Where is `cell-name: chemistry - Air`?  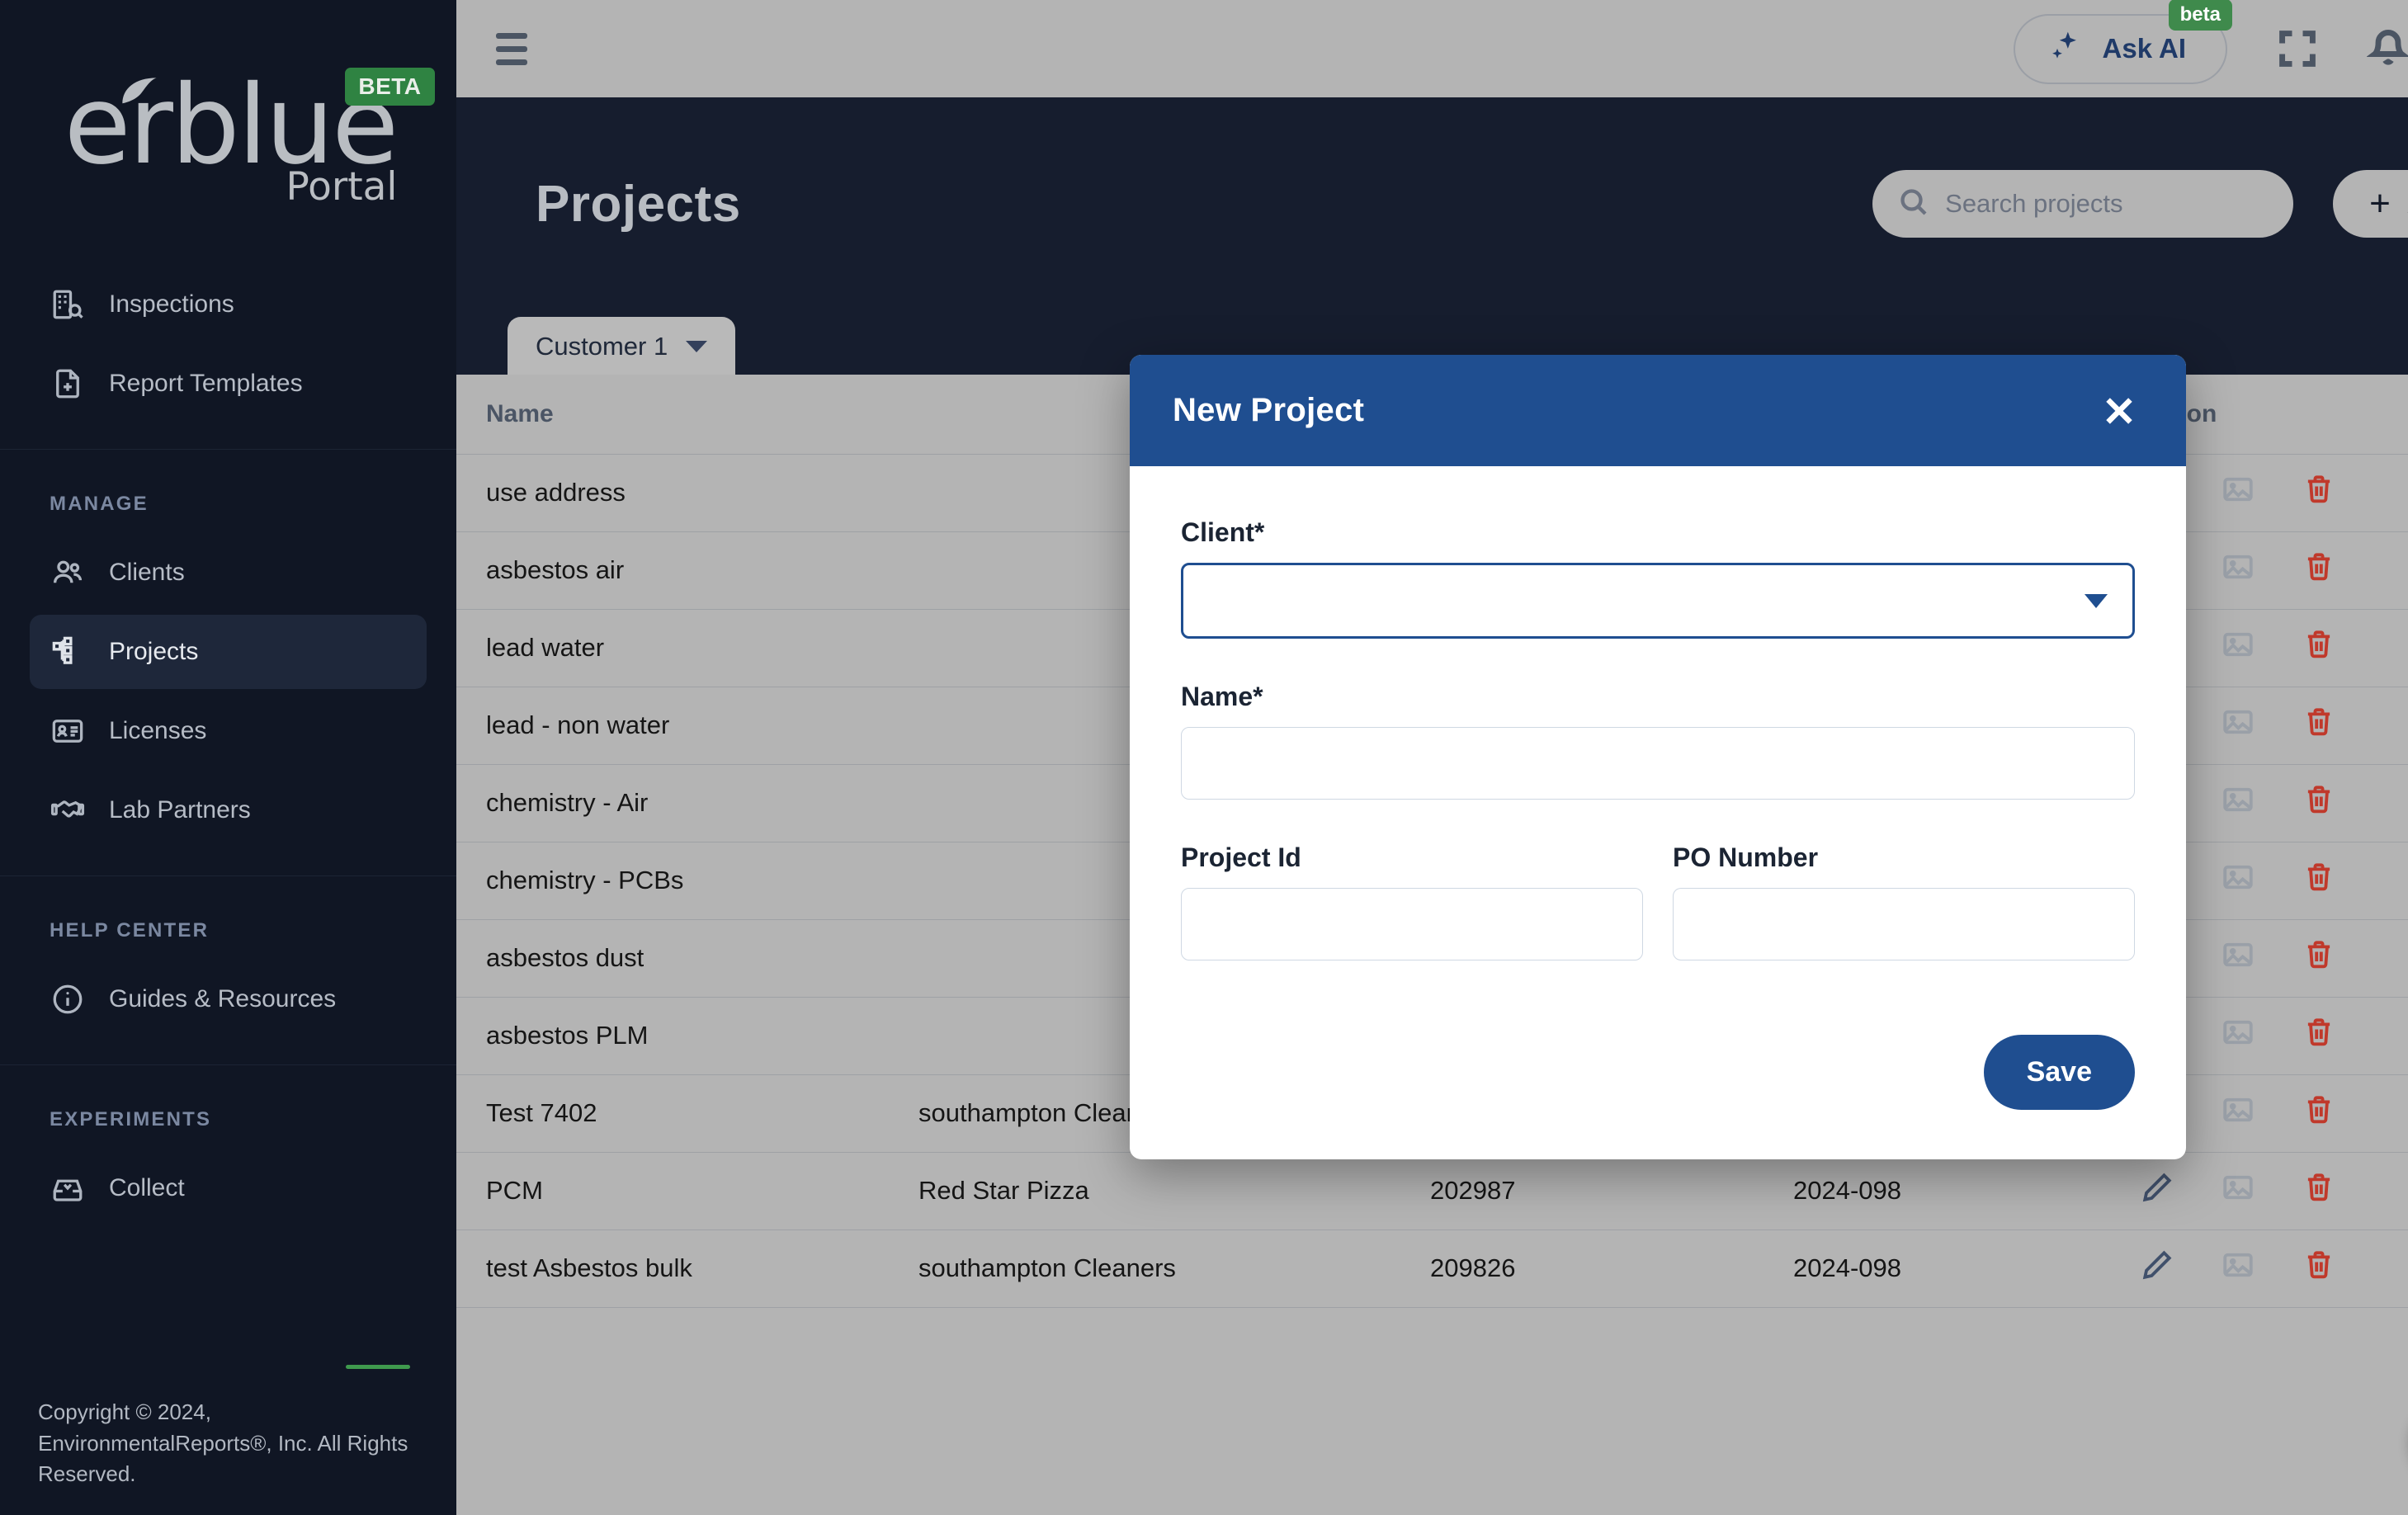 cell-name: chemistry - Air is located at coordinates (687, 803).